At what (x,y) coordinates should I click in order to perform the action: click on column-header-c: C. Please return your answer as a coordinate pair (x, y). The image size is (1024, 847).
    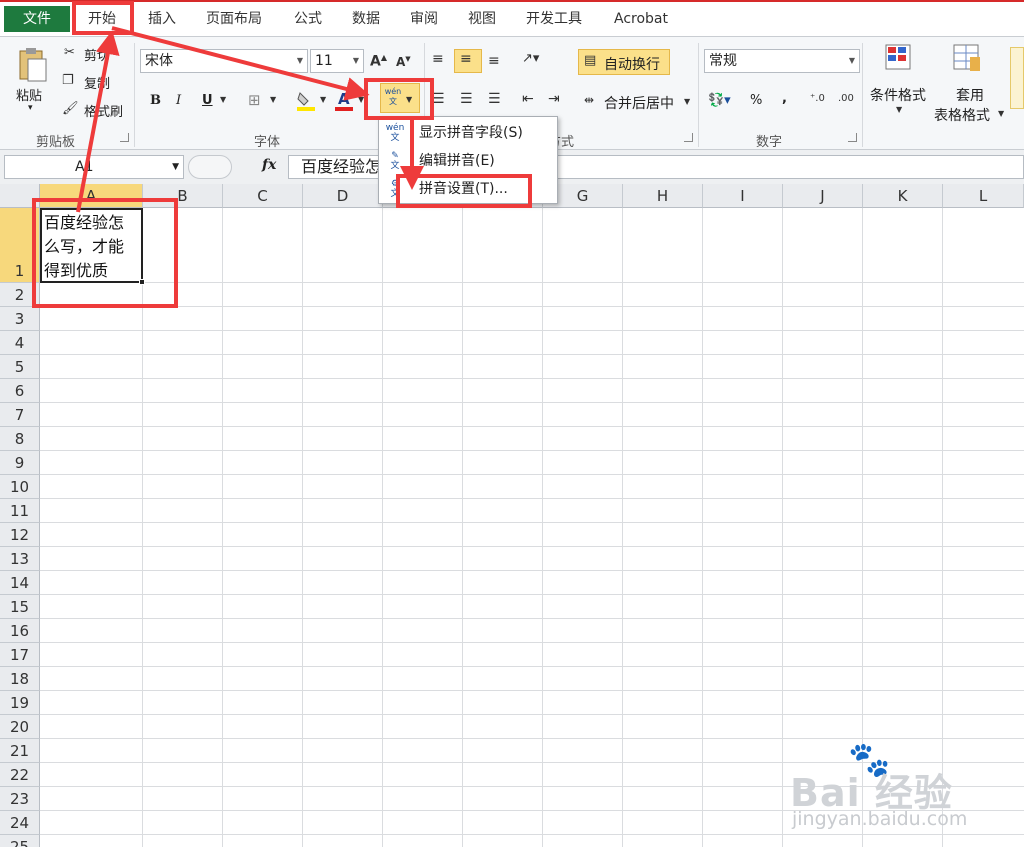
    Looking at the image, I should click on (263, 196).